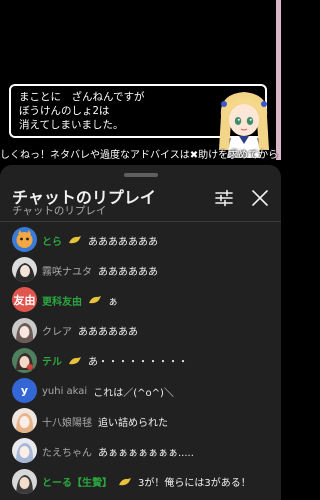 Image resolution: width=320 pixels, height=500 pixels. I want to click on drag-handle, so click(141, 175).